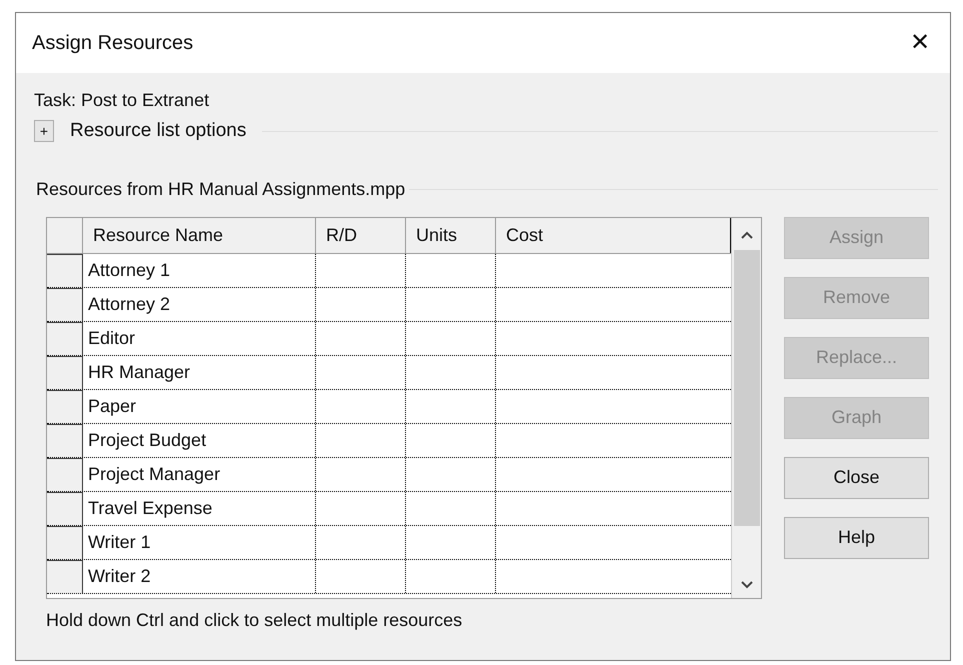 The width and height of the screenshot is (963, 665). I want to click on section-heading: Resource list options, so click(158, 131).